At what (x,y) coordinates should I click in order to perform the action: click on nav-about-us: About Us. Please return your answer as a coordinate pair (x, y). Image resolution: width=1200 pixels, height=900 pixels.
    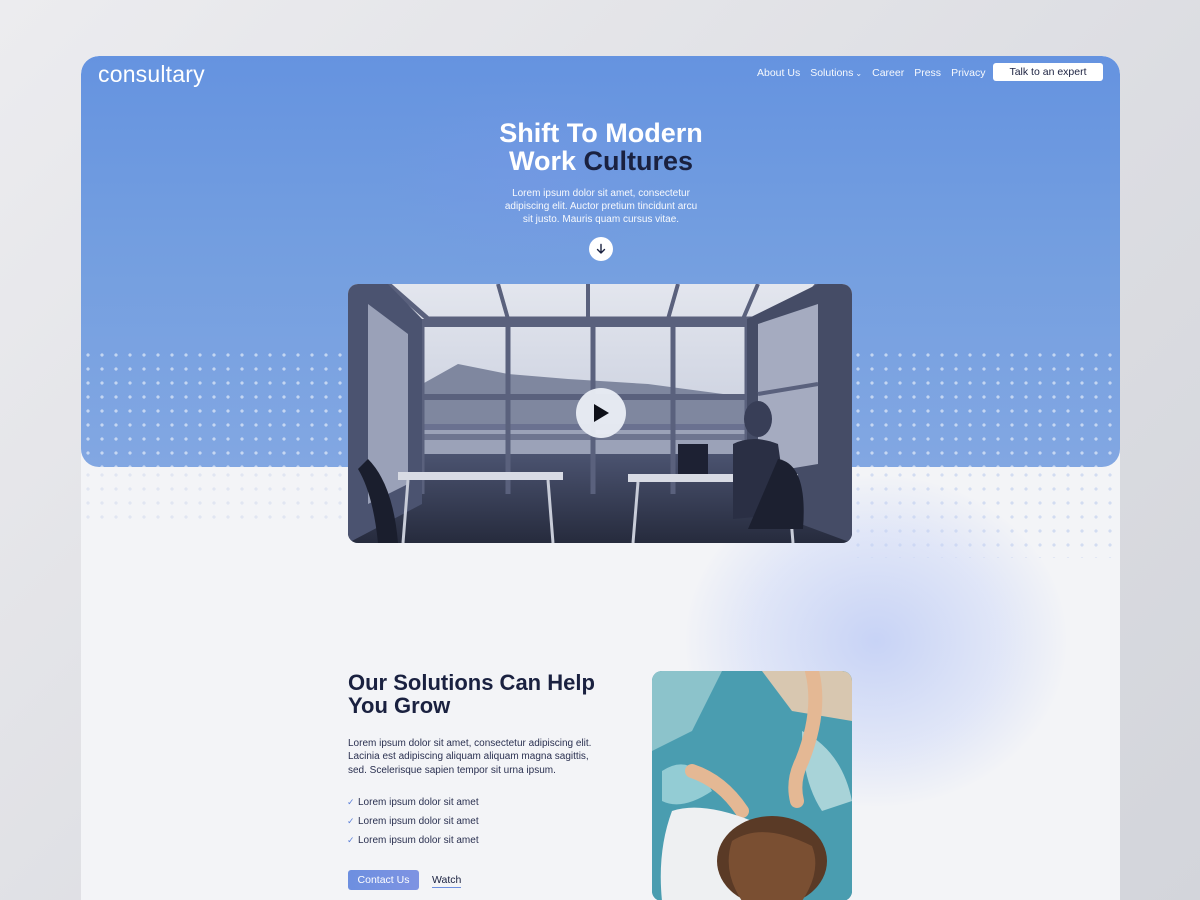
    Looking at the image, I should click on (778, 73).